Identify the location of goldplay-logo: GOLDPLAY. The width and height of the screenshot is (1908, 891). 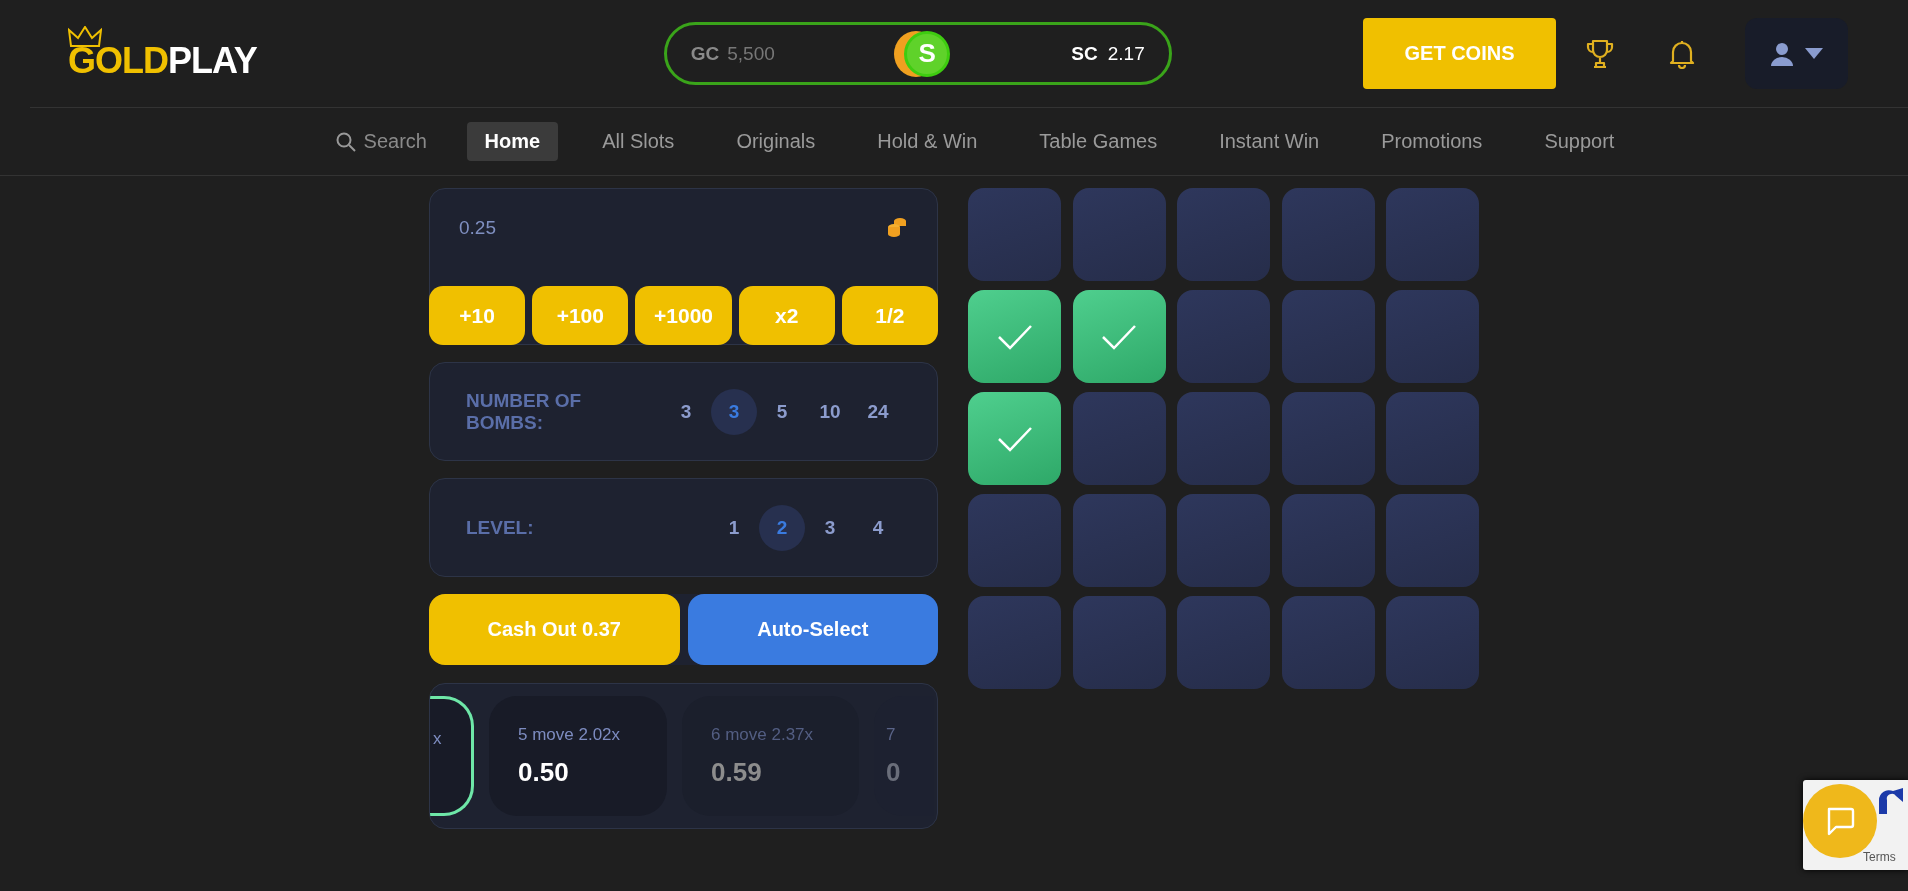
(163, 53).